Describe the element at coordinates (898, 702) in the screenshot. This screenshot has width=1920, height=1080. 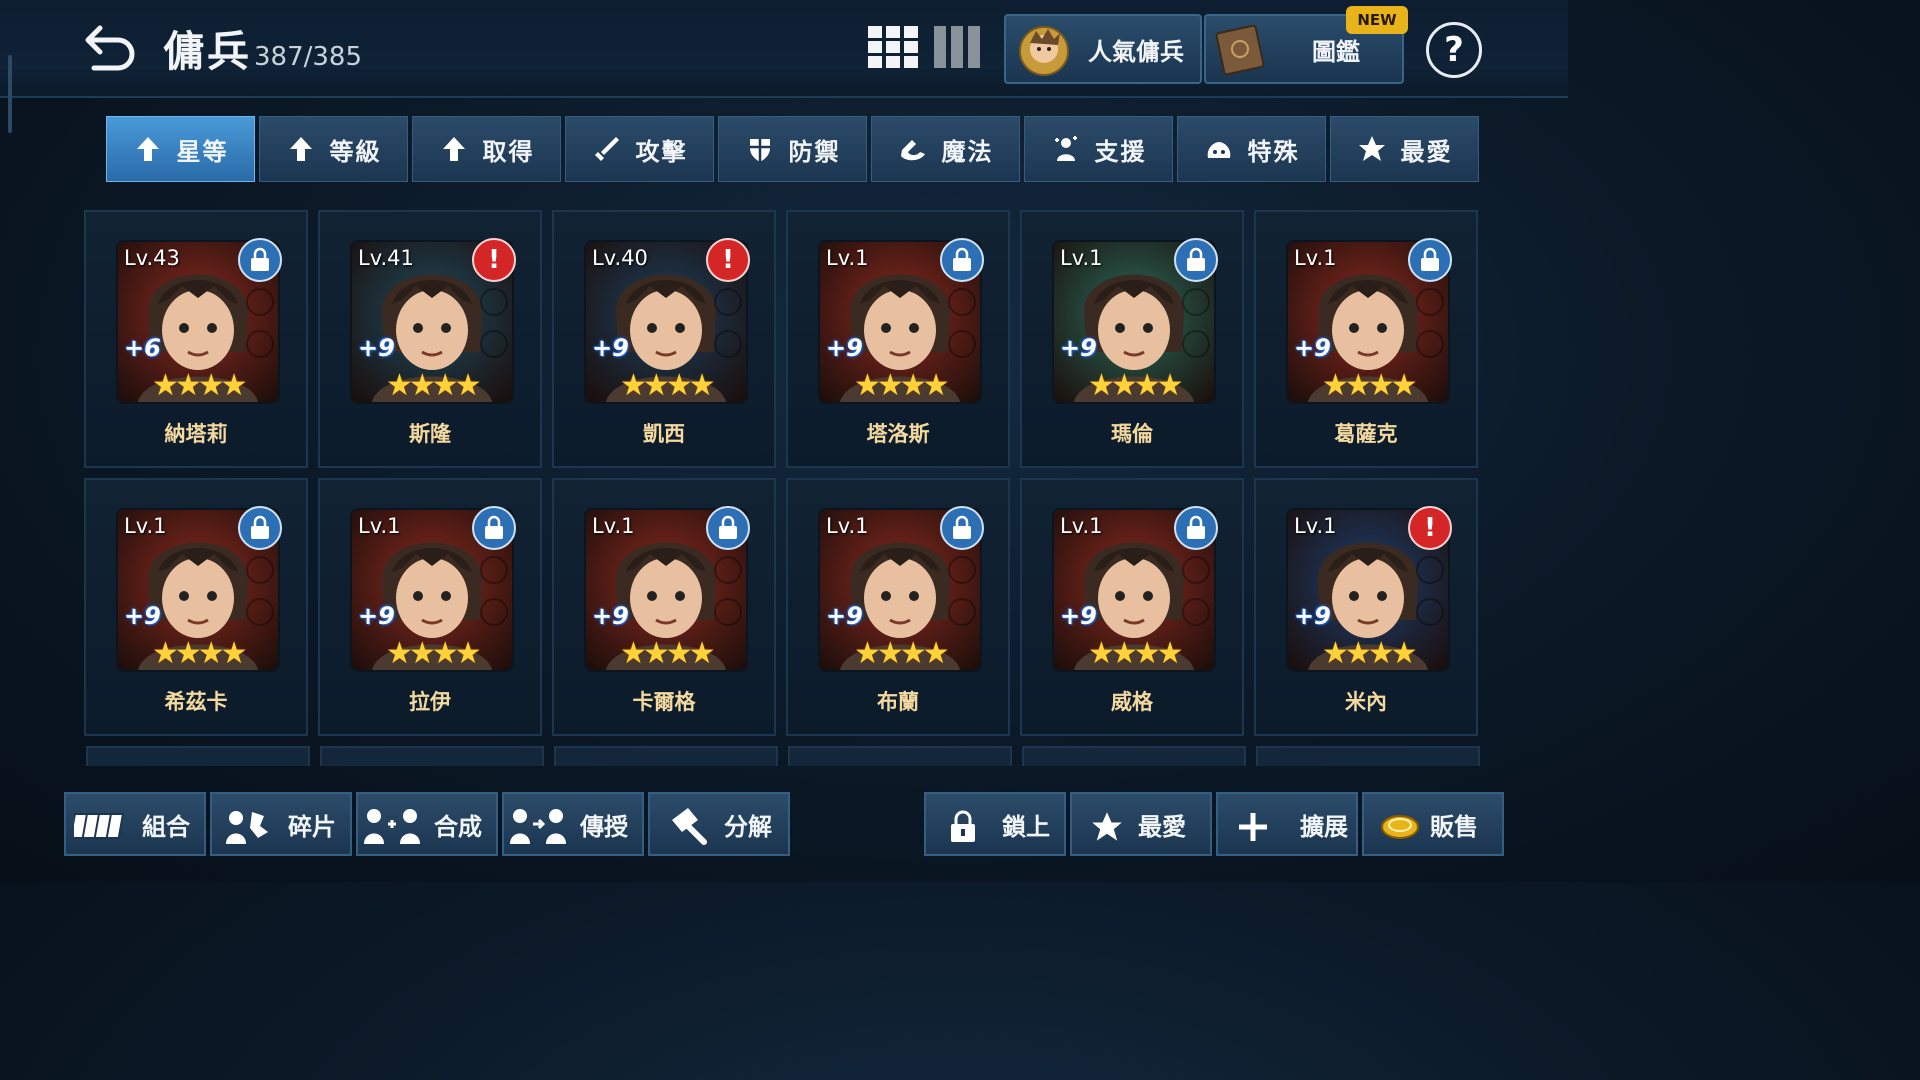
I see `mercenary-name: 布蘭` at that location.